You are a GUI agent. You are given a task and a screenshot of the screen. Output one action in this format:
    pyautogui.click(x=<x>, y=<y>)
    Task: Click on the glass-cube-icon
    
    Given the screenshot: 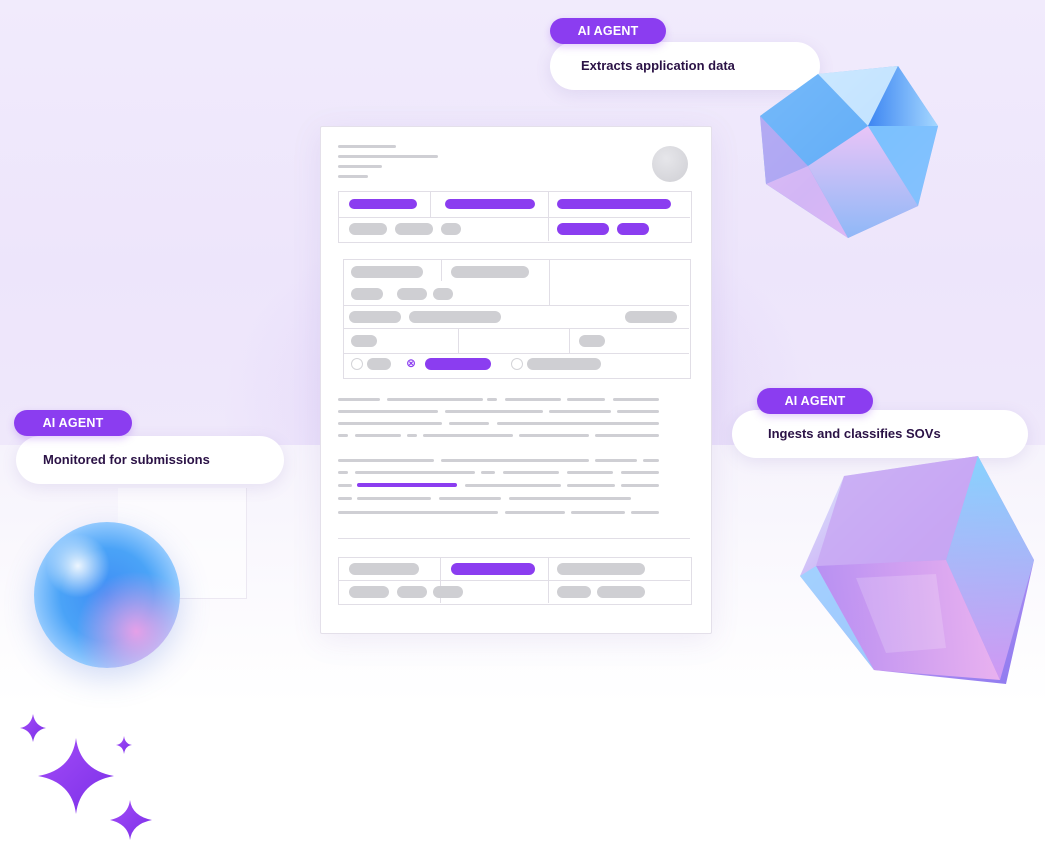 What is the action you would take?
    pyautogui.click(x=917, y=570)
    